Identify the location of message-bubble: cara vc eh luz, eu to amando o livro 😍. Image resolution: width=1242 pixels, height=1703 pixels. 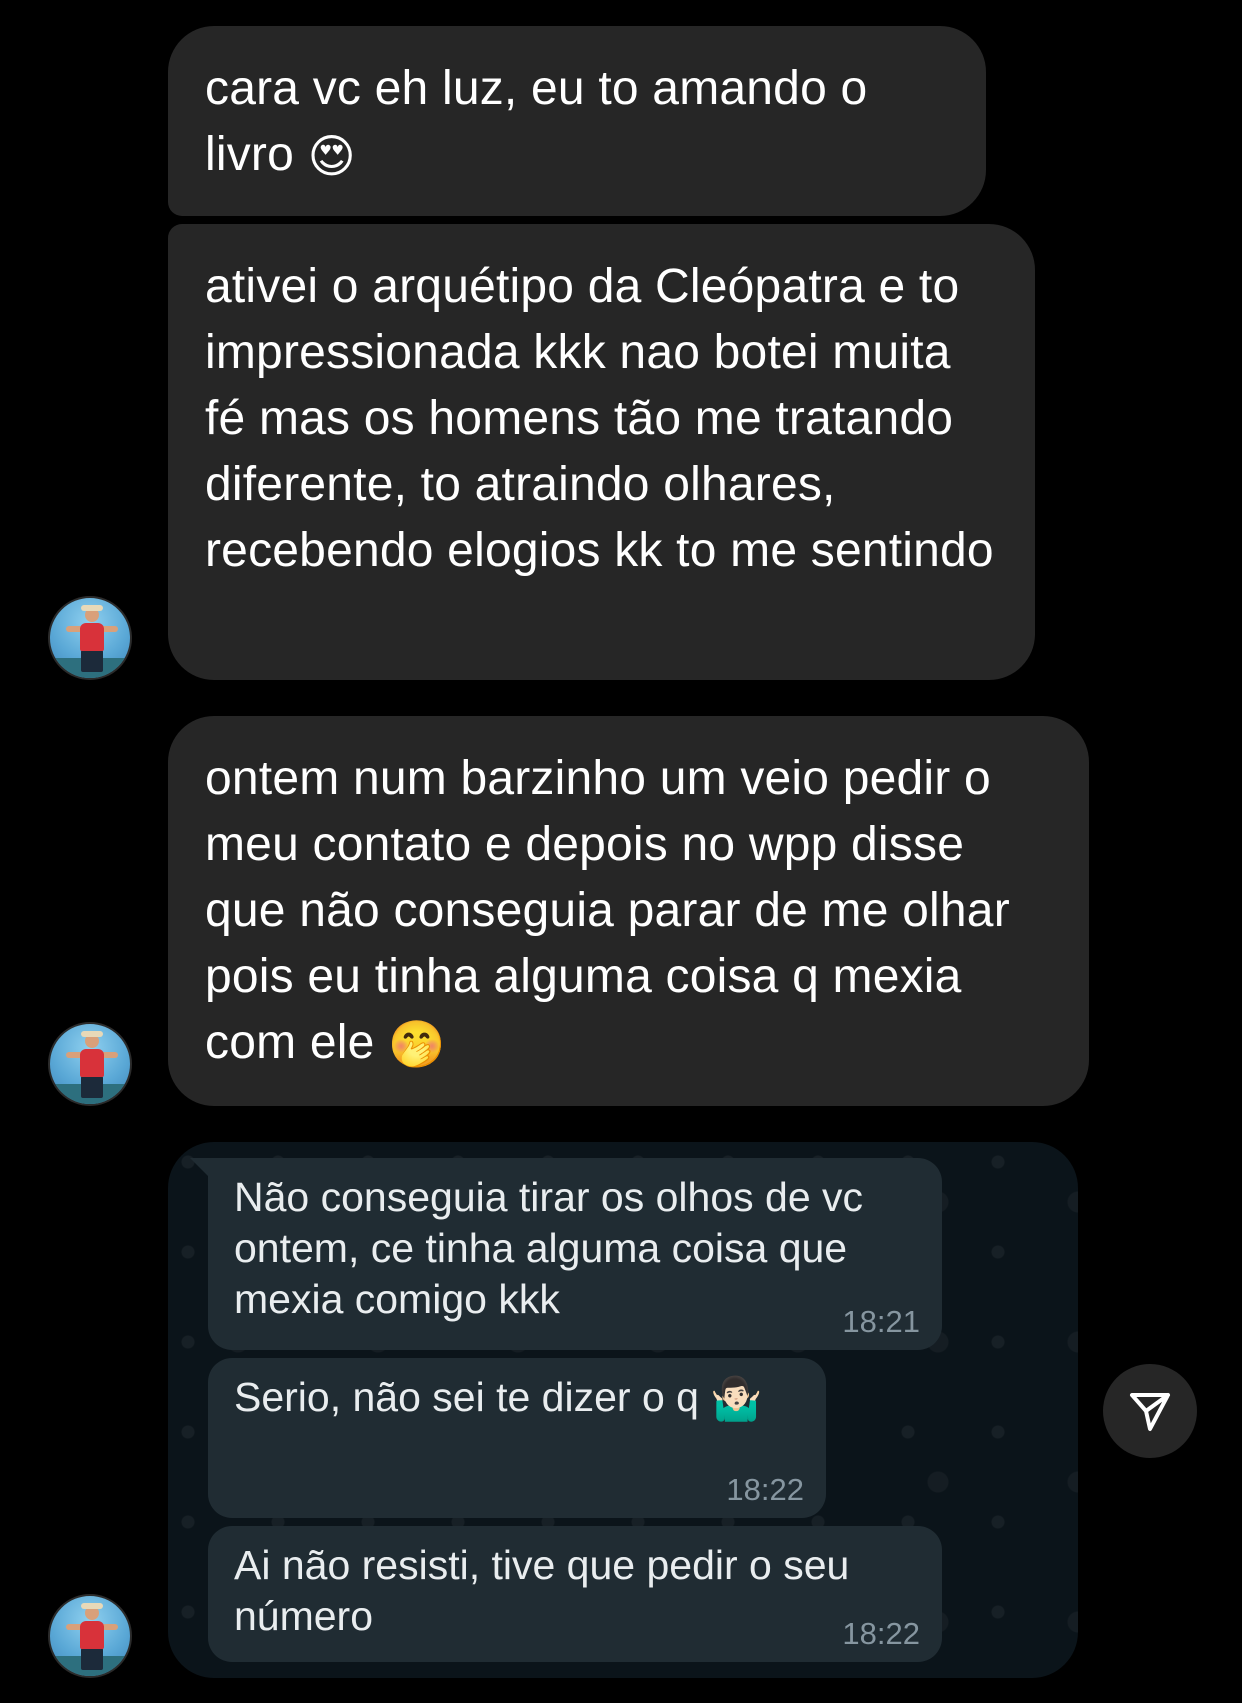
(577, 121).